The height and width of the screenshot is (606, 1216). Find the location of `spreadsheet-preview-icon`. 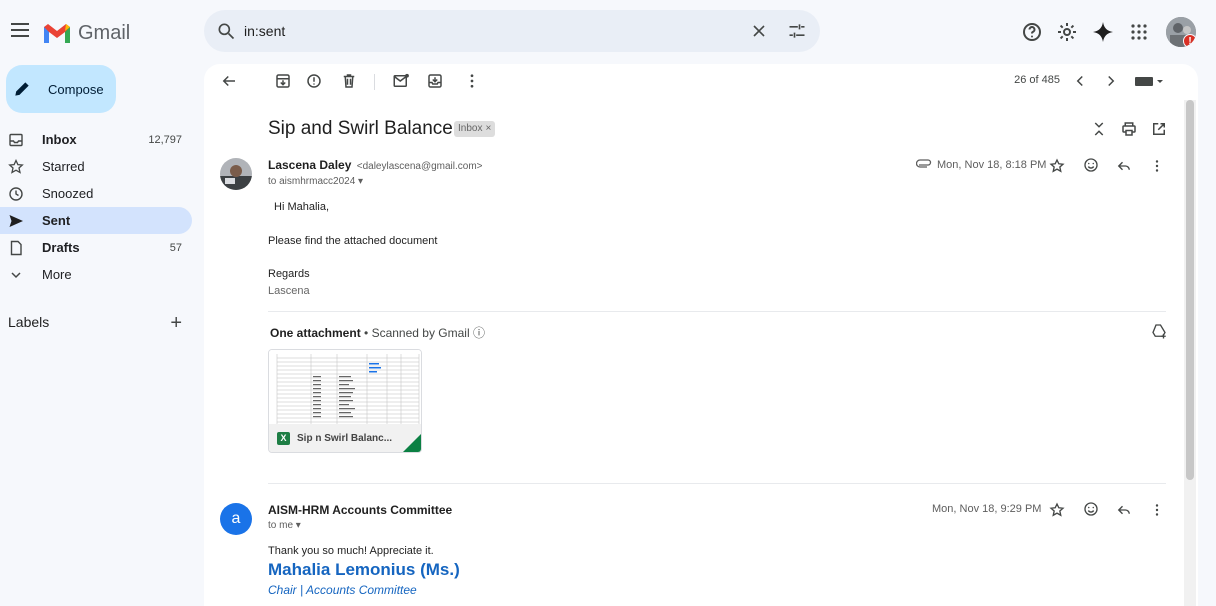

spreadsheet-preview-icon is located at coordinates (345, 387).